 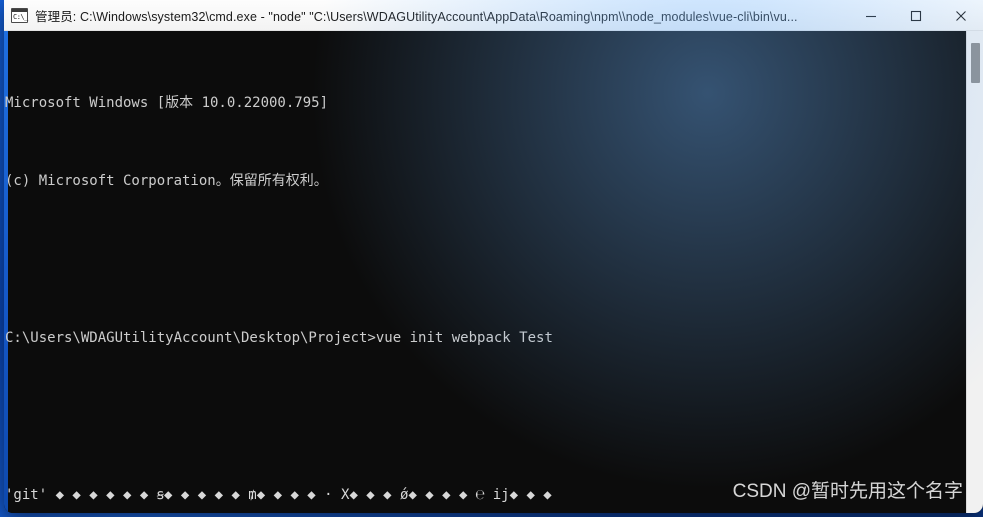 I want to click on terminal-line-banner-2: (c) Microsoft Corporation。保留所有权利。, so click(x=485, y=182).